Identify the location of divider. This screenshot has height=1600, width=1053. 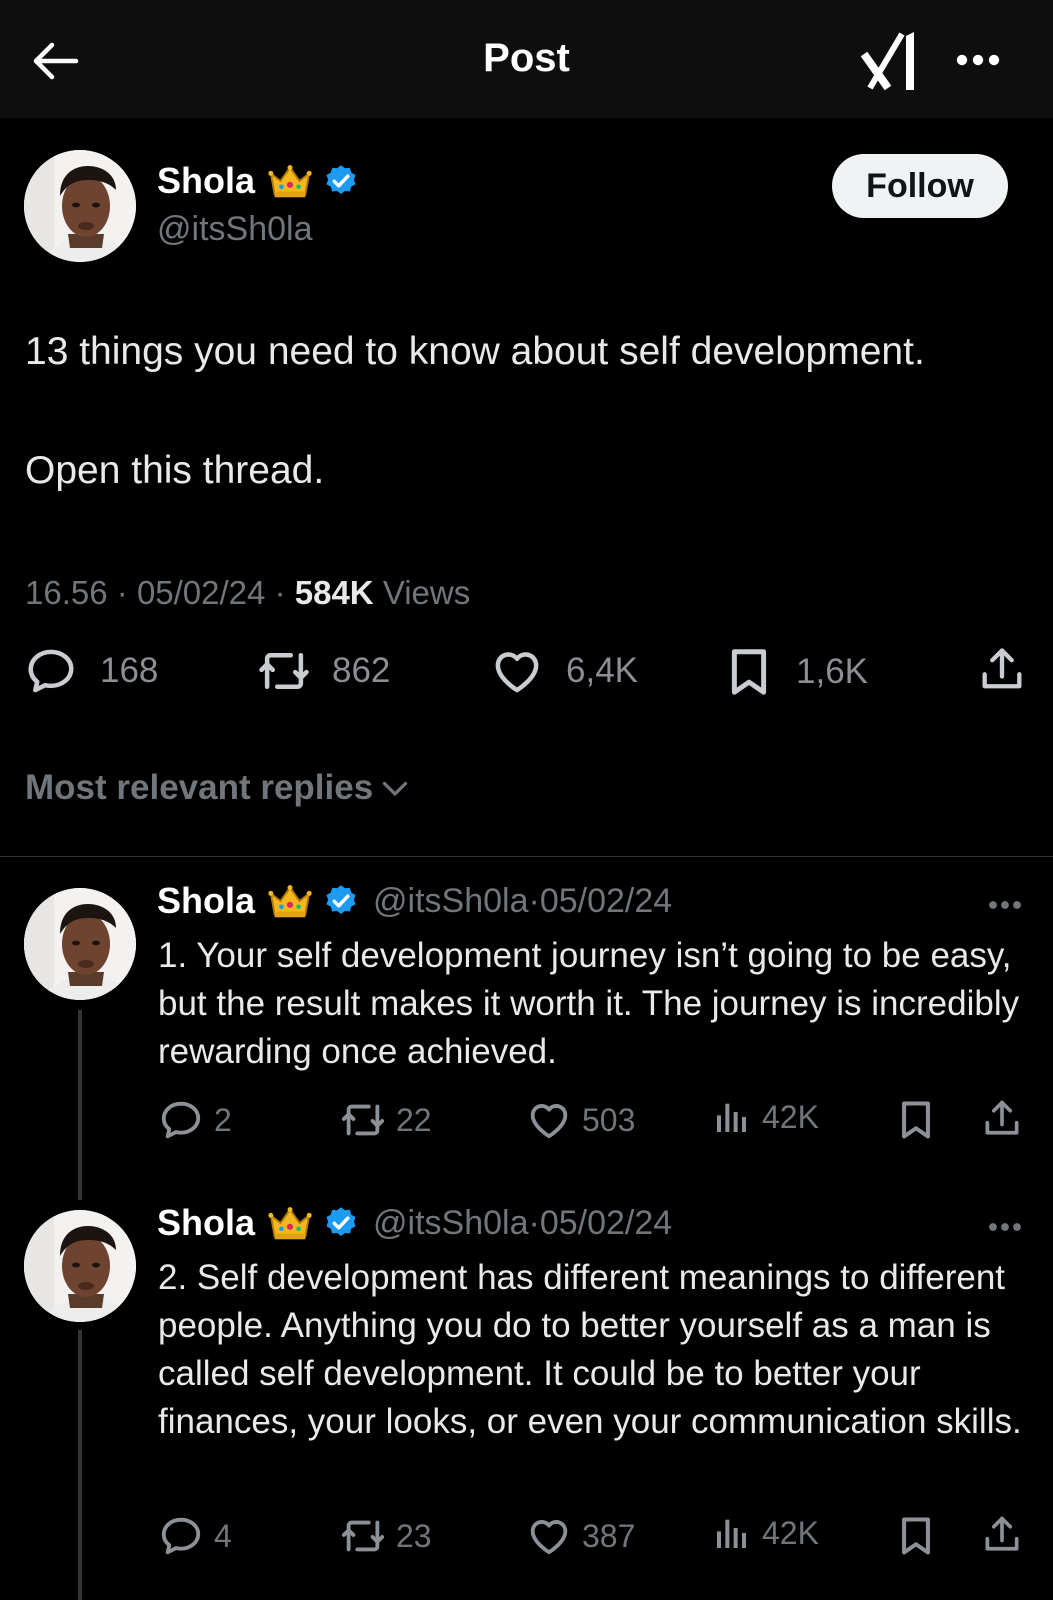
(526, 856).